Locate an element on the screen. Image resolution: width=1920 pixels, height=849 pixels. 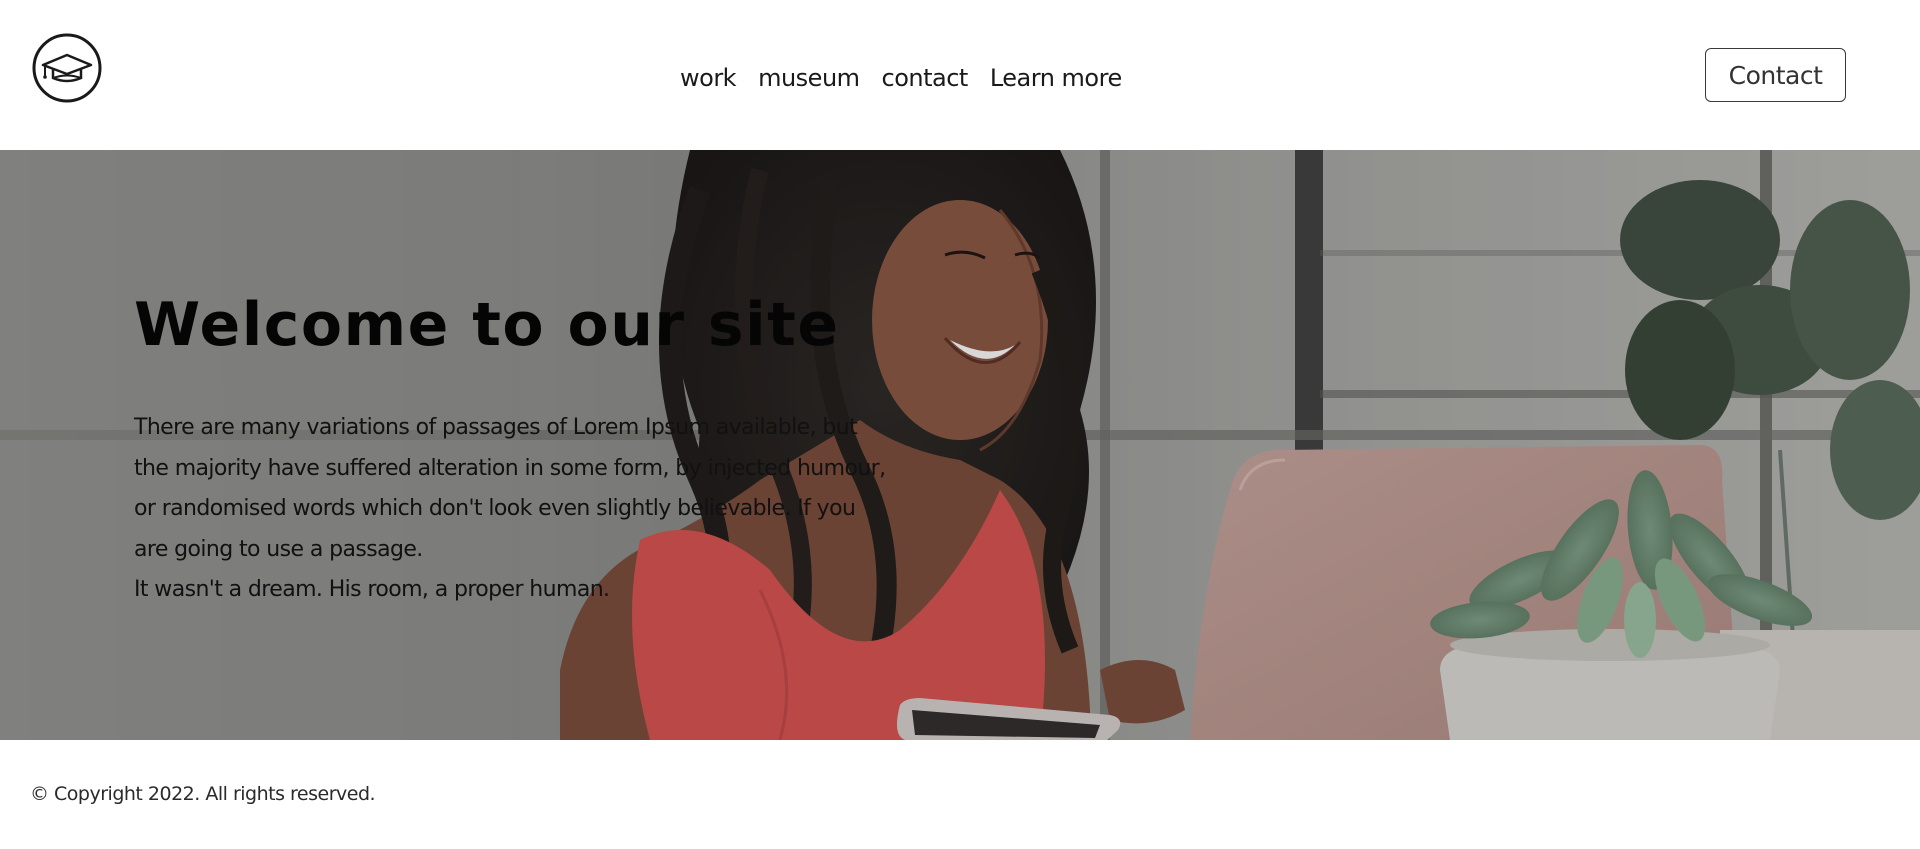
main-nav: work museum contact Learn more is located at coordinates (901, 78).